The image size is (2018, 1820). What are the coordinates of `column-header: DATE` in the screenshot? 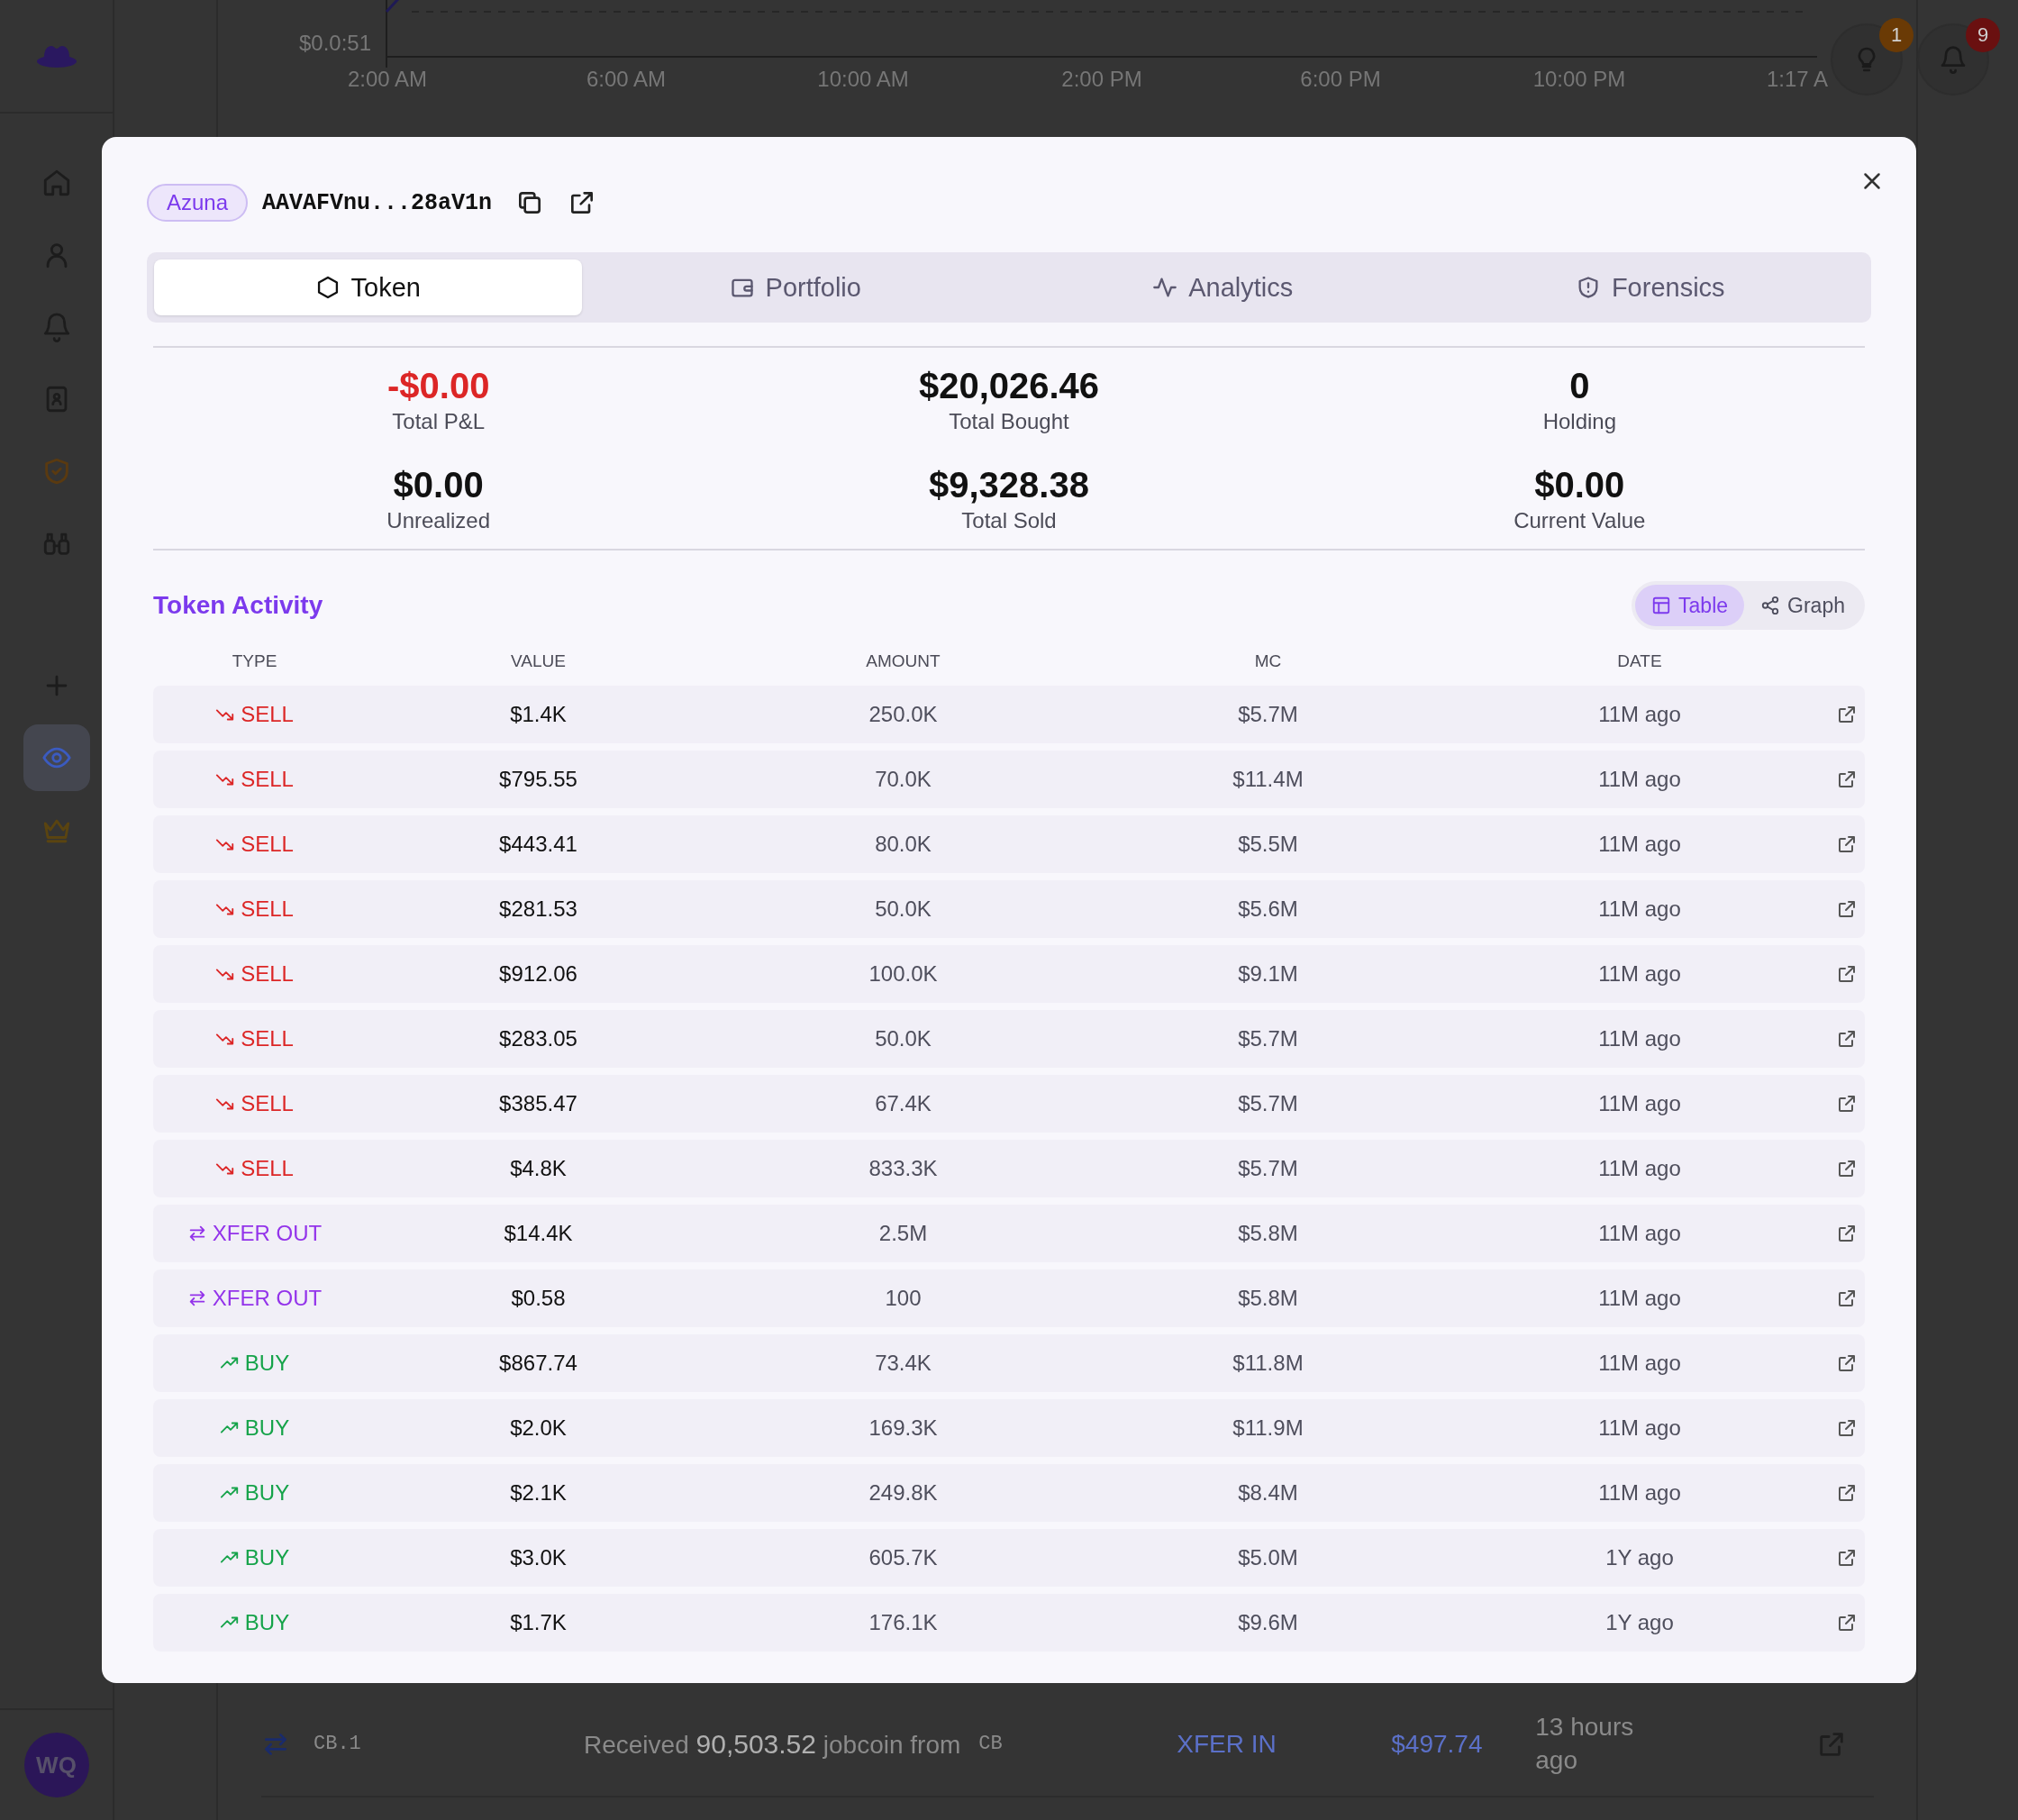 It's located at (1639, 661).